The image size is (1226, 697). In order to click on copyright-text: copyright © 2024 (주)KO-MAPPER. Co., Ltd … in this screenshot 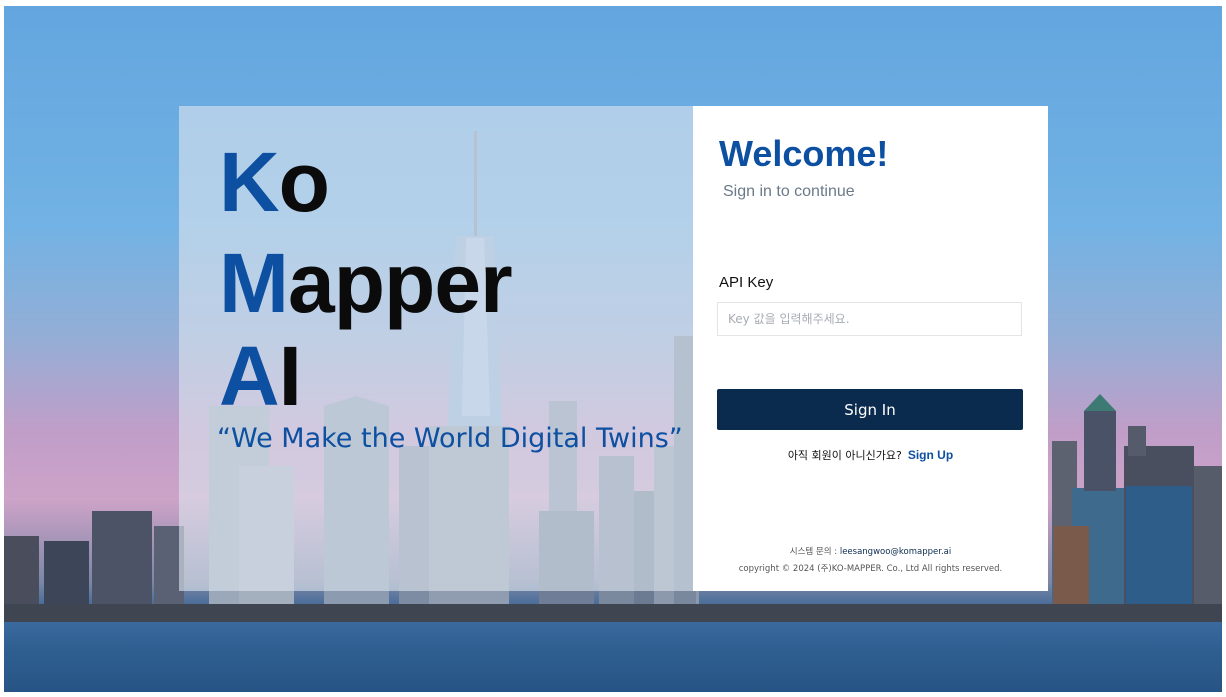, I will do `click(870, 569)`.